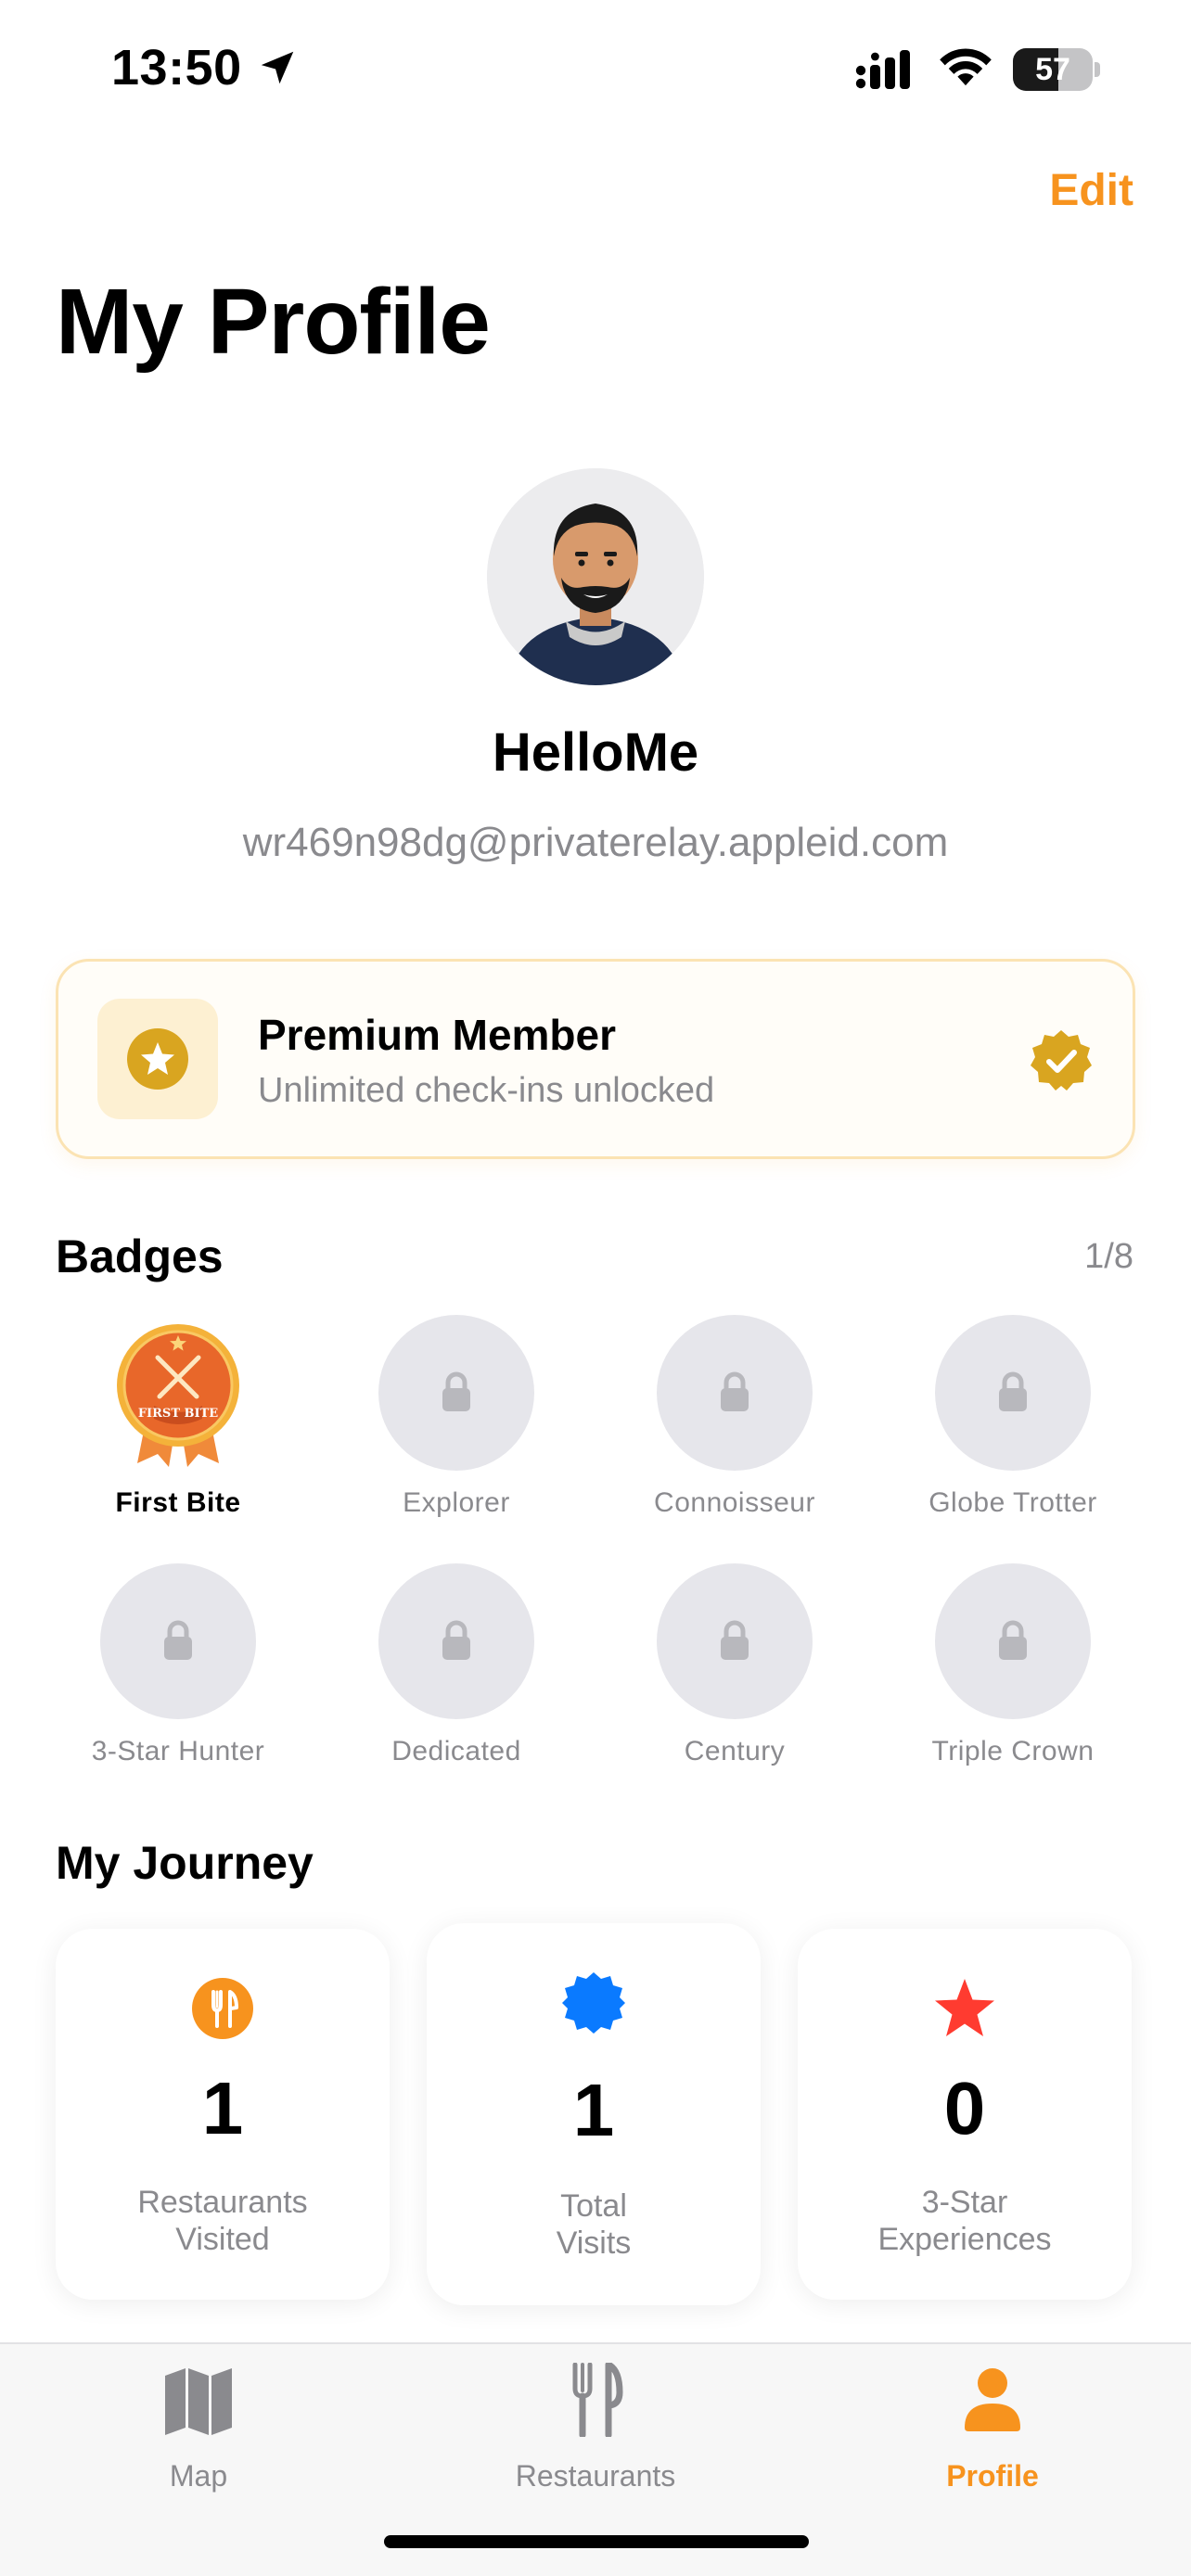 The height and width of the screenshot is (2576, 1191). I want to click on badge-connoisseur: Connoisseur, so click(734, 1417).